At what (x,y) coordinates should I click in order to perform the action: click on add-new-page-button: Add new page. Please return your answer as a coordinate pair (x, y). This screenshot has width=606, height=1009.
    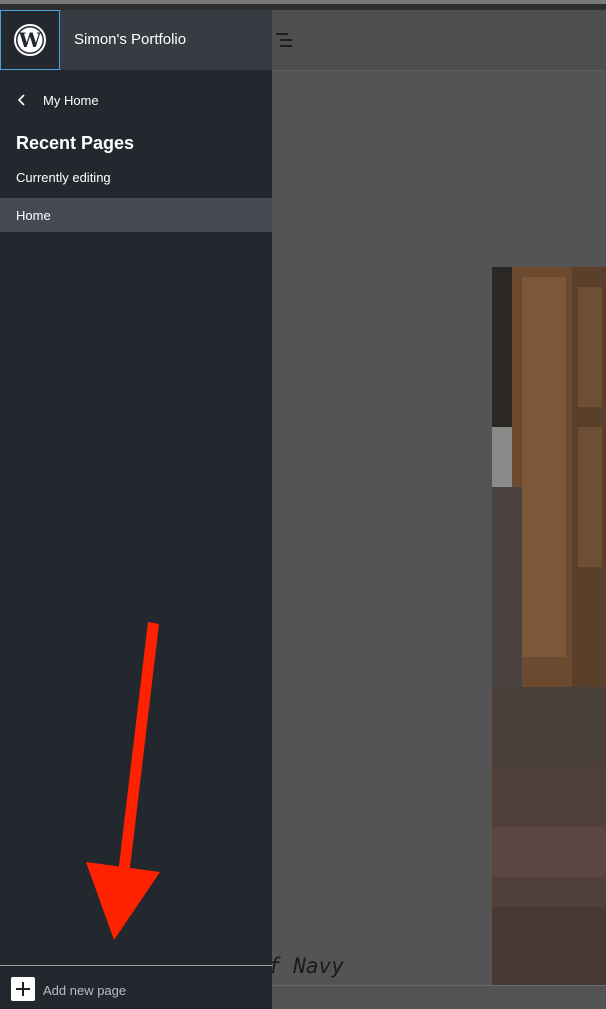
    Looking at the image, I should click on (84, 990).